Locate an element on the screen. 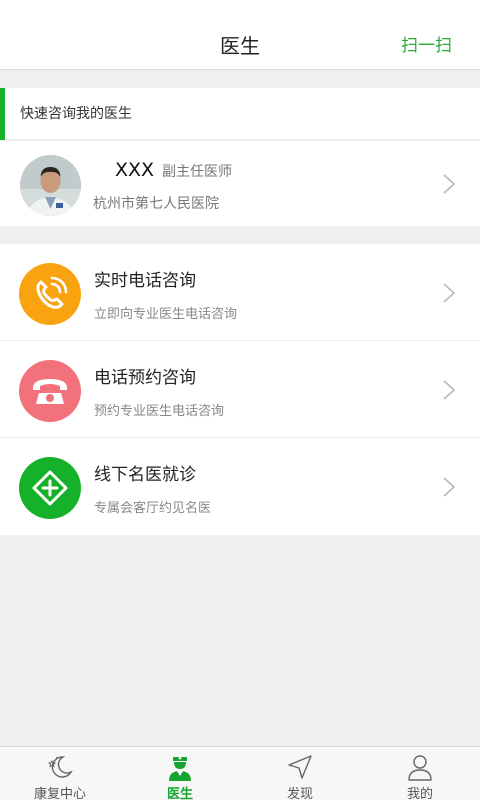  tab-label: 发现 is located at coordinates (299, 793).